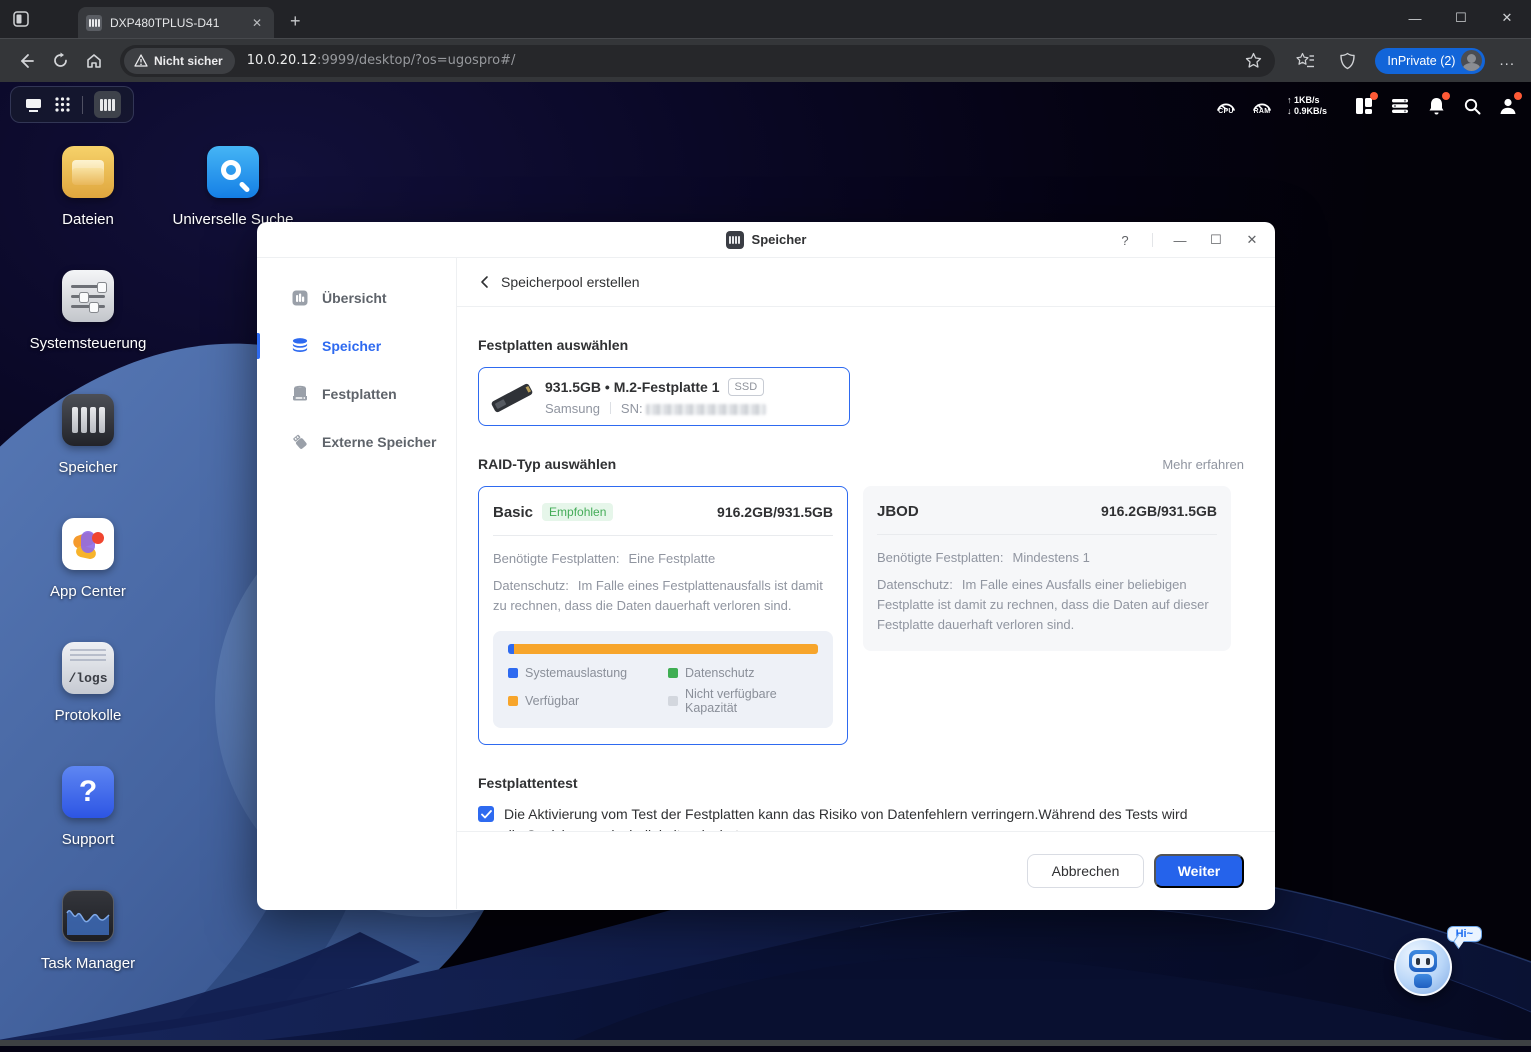 The image size is (1531, 1052). What do you see at coordinates (631, 408) in the screenshot?
I see `disk-sn-label: SN:` at bounding box center [631, 408].